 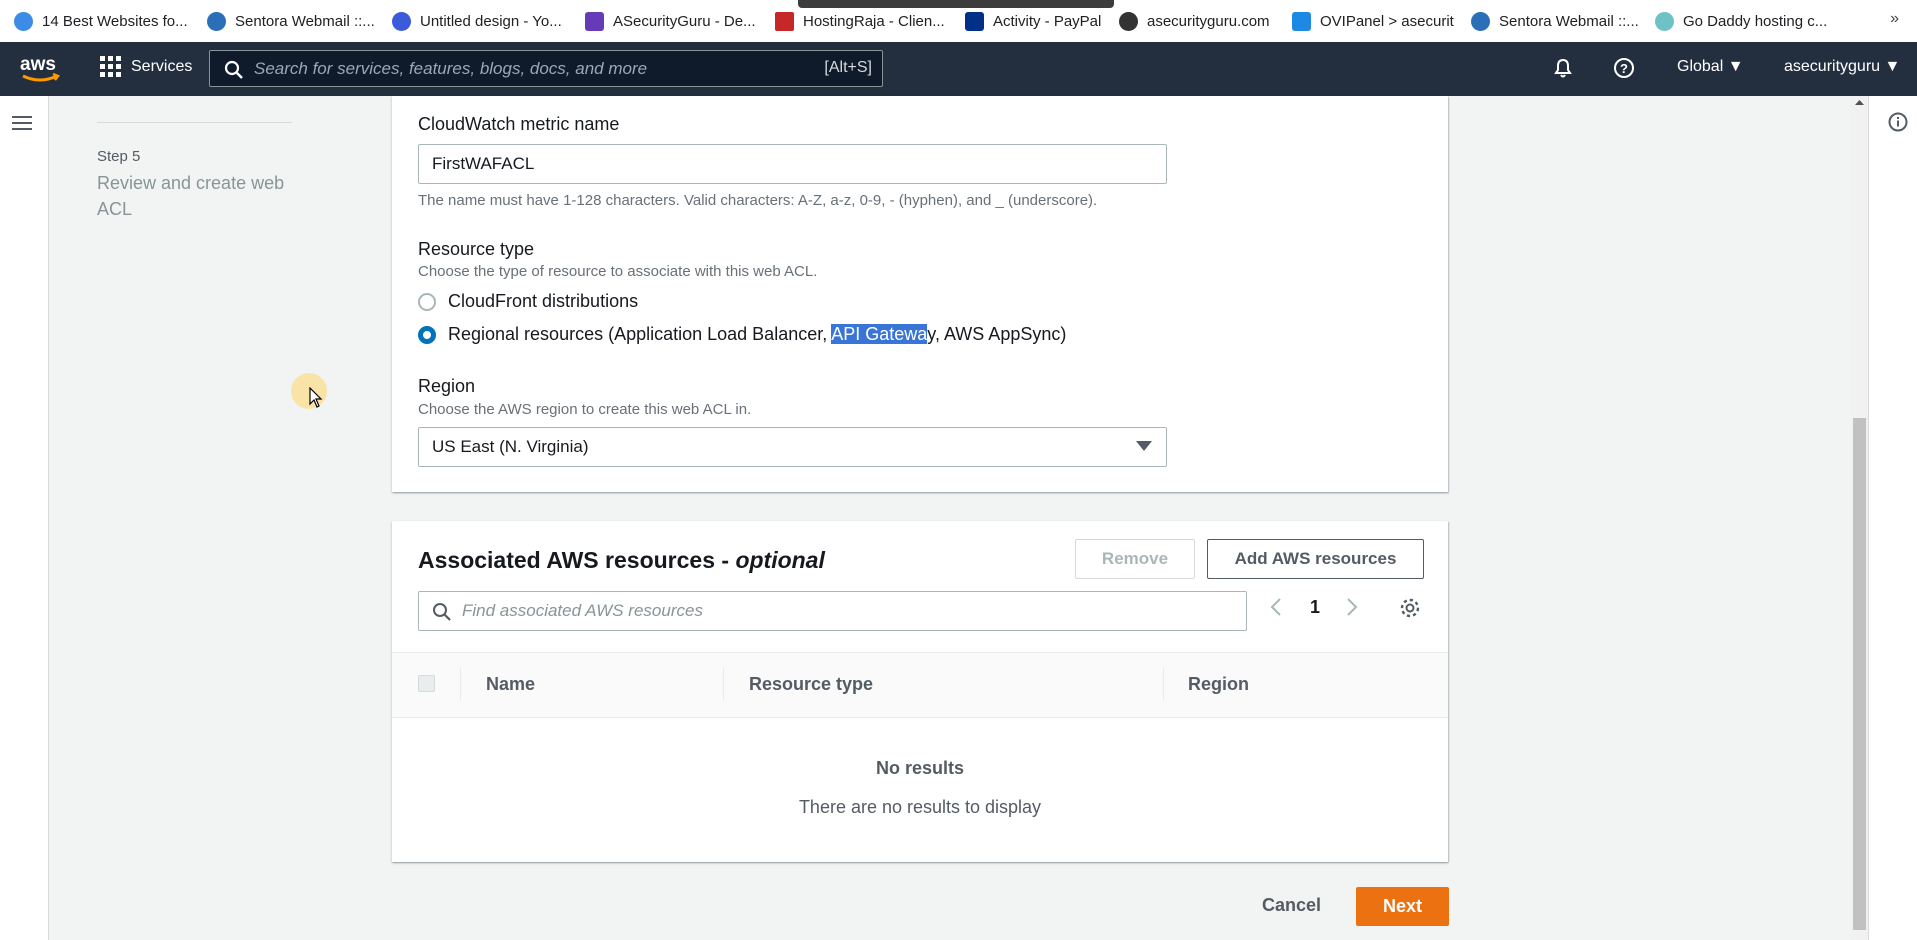 I want to click on resources-table-header: Name Resource type Region, so click(x=920, y=685).